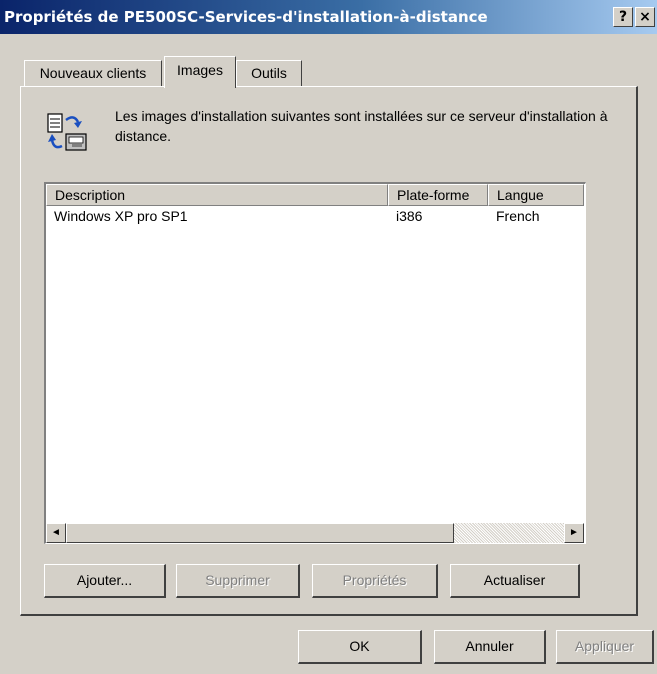  I want to click on scroll-right-icon: ►, so click(574, 533).